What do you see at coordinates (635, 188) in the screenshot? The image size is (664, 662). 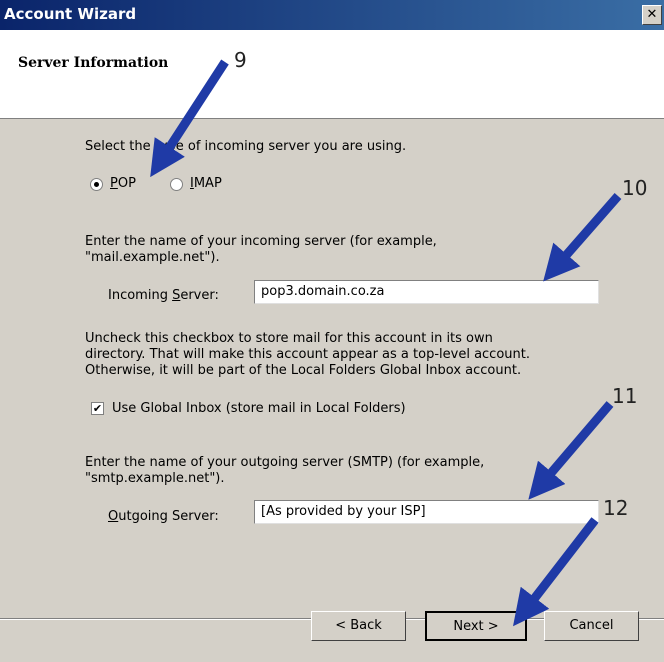 I see `annotation-10: 10` at bounding box center [635, 188].